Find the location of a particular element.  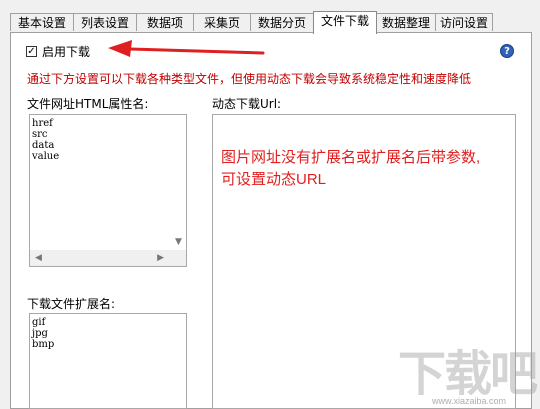

download-notice: 通过下方设置可以下载各种类型文件，但使用动态下载会导致系统稳定性和速度降低 is located at coordinates (249, 79).